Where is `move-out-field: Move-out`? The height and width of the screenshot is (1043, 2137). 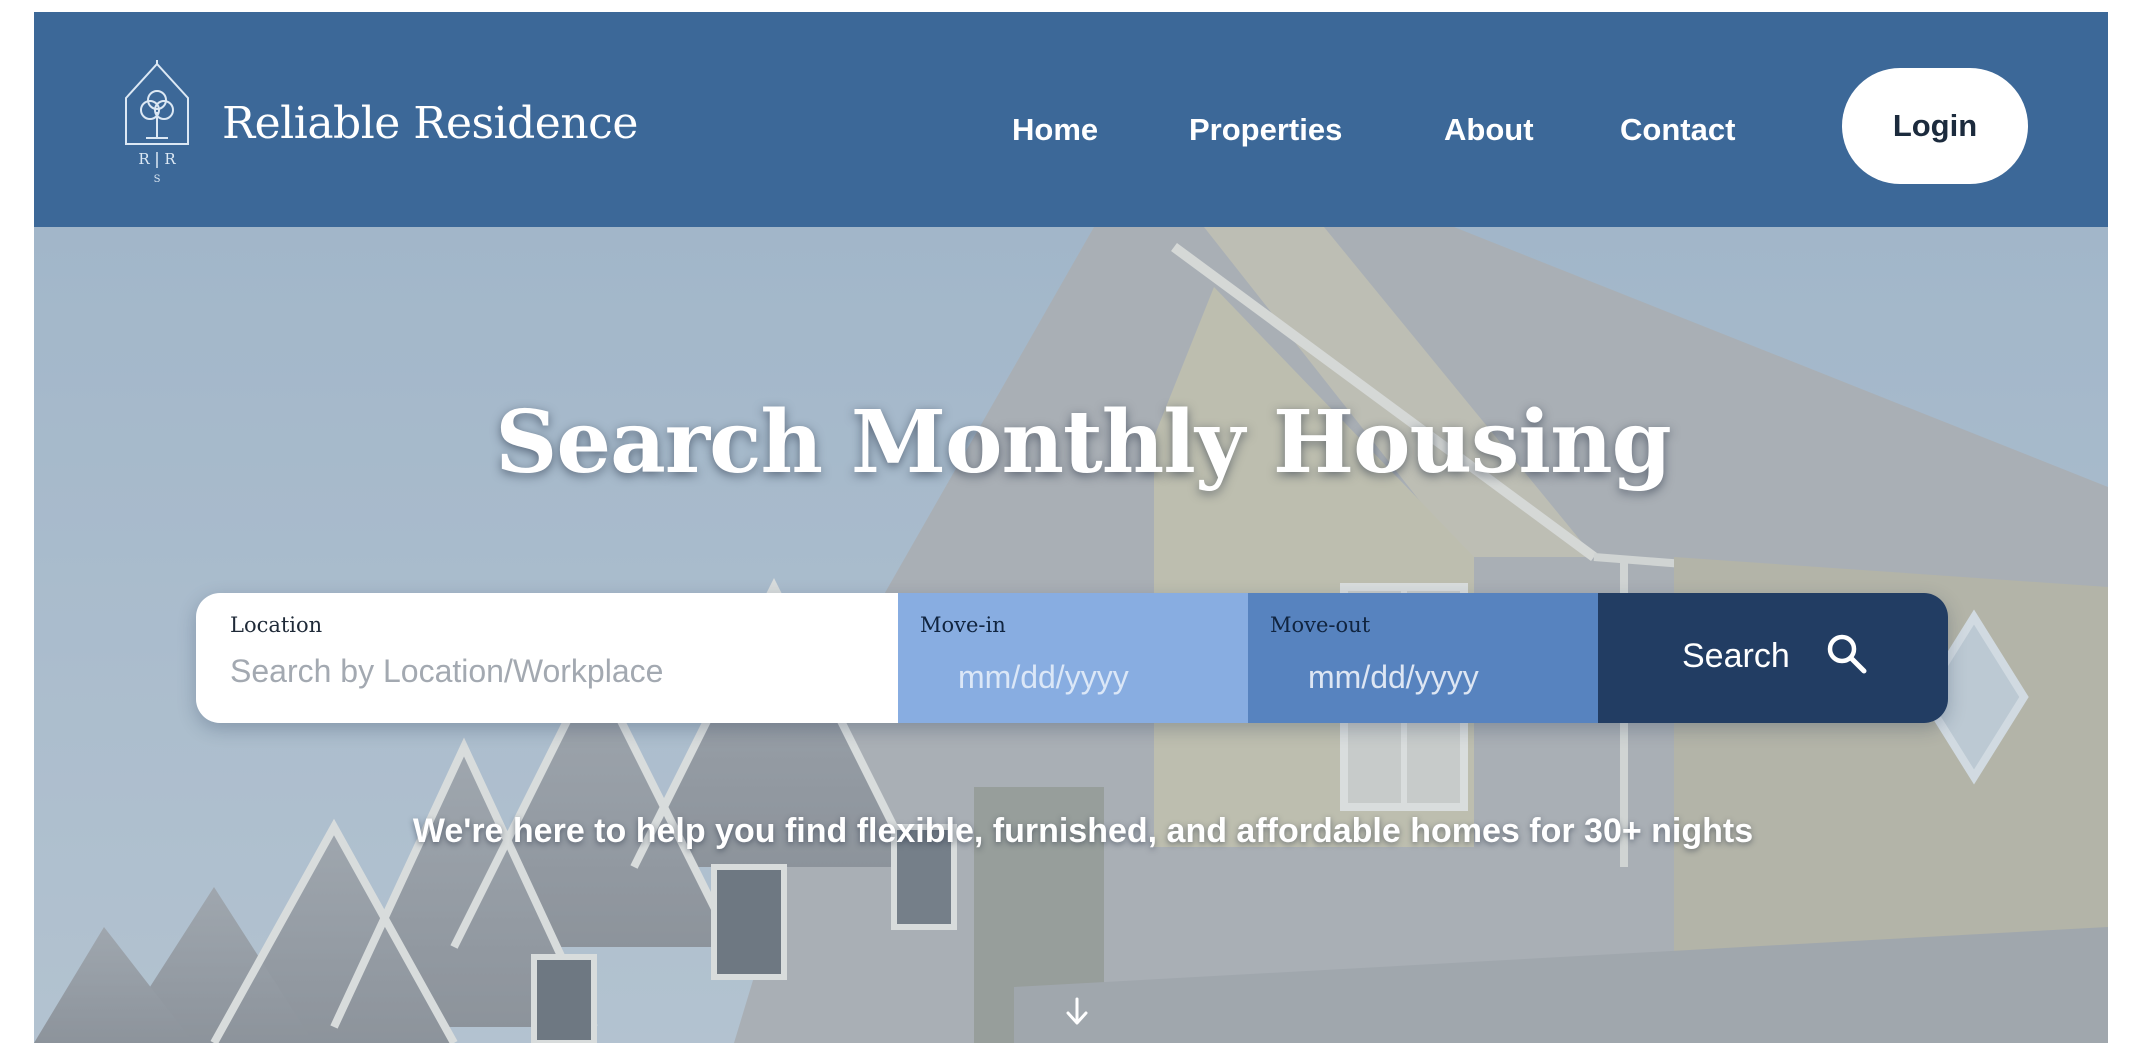 move-out-field: Move-out is located at coordinates (1423, 658).